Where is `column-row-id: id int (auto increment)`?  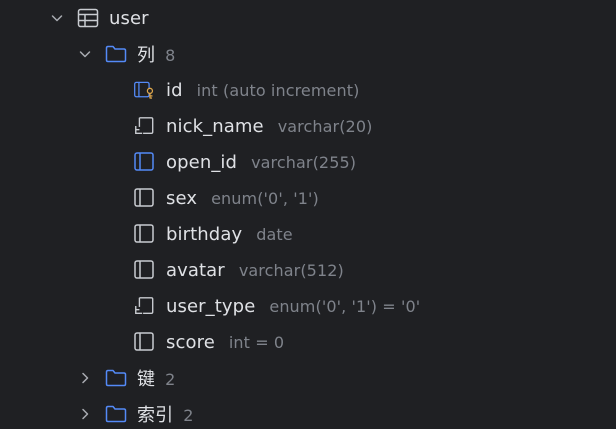
column-row-id: id int (auto increment) is located at coordinates (308, 90).